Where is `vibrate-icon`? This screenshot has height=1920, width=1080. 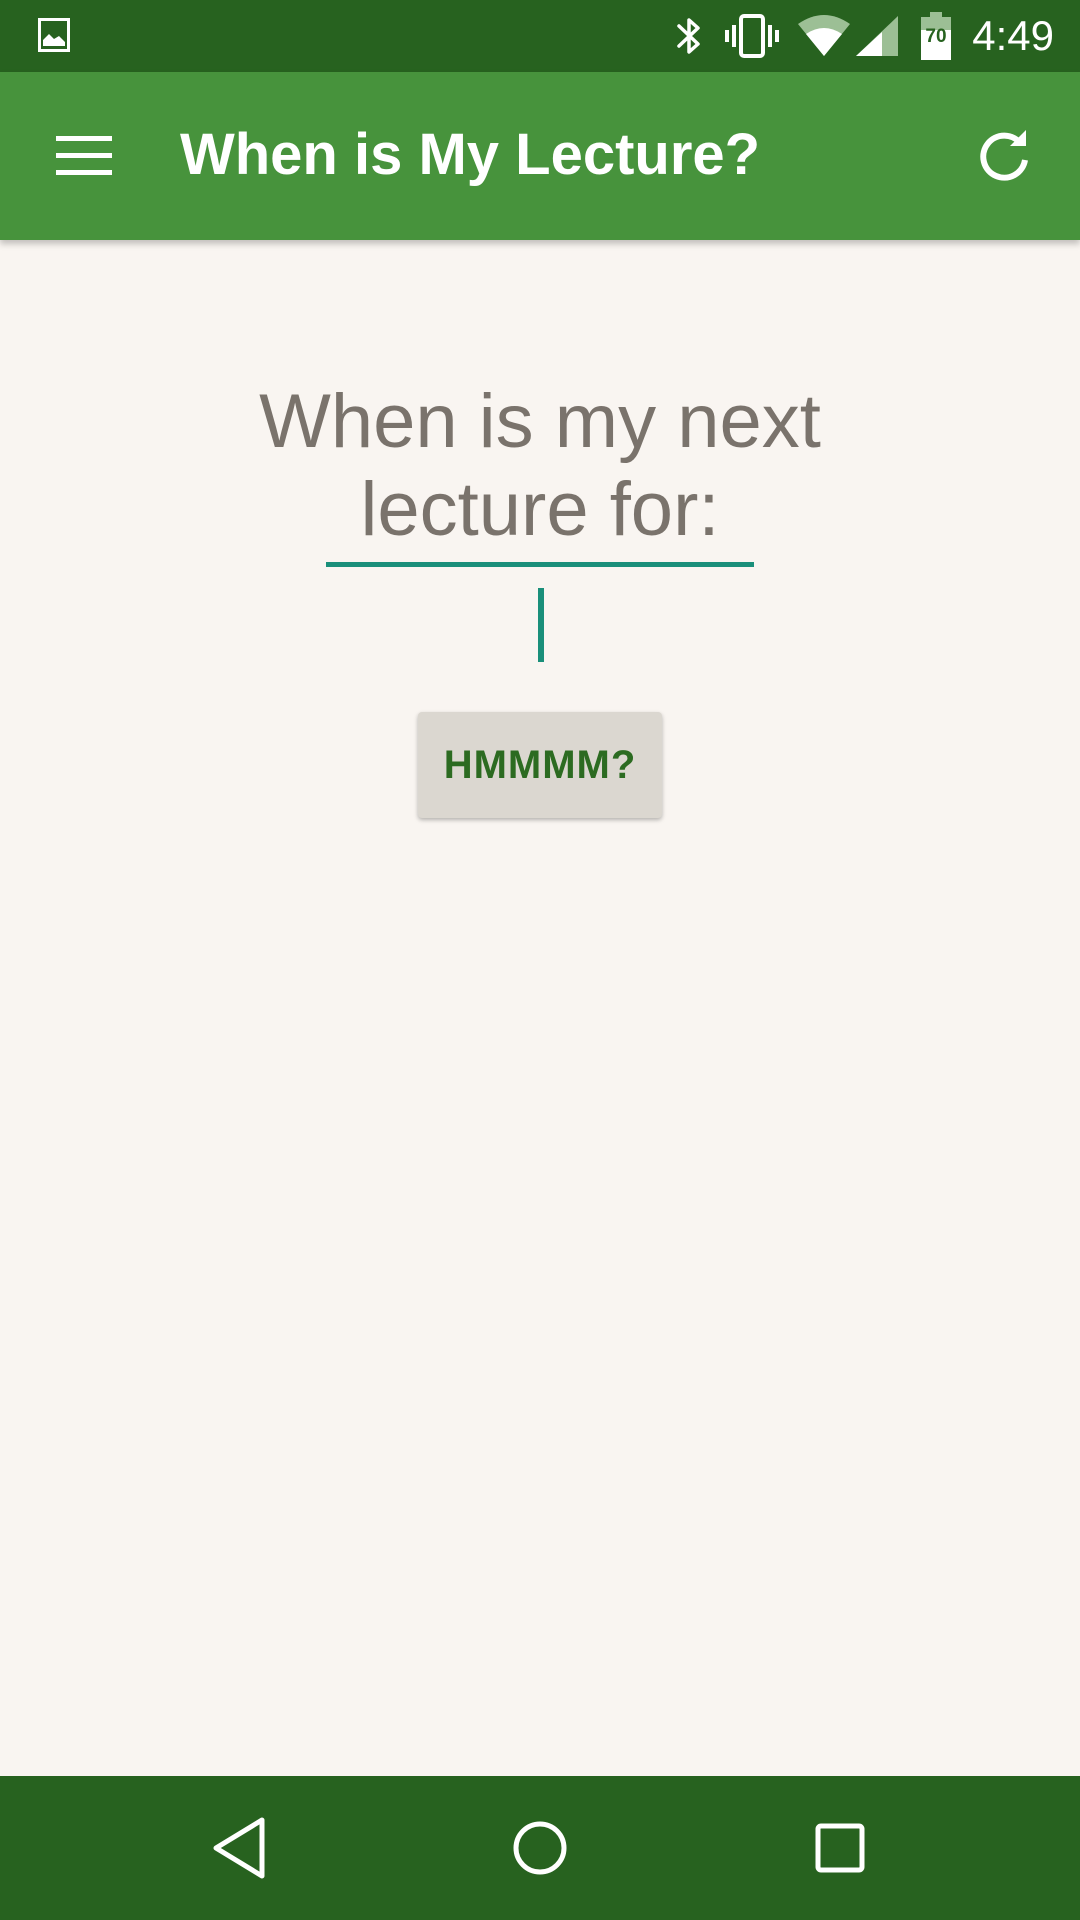
vibrate-icon is located at coordinates (752, 38).